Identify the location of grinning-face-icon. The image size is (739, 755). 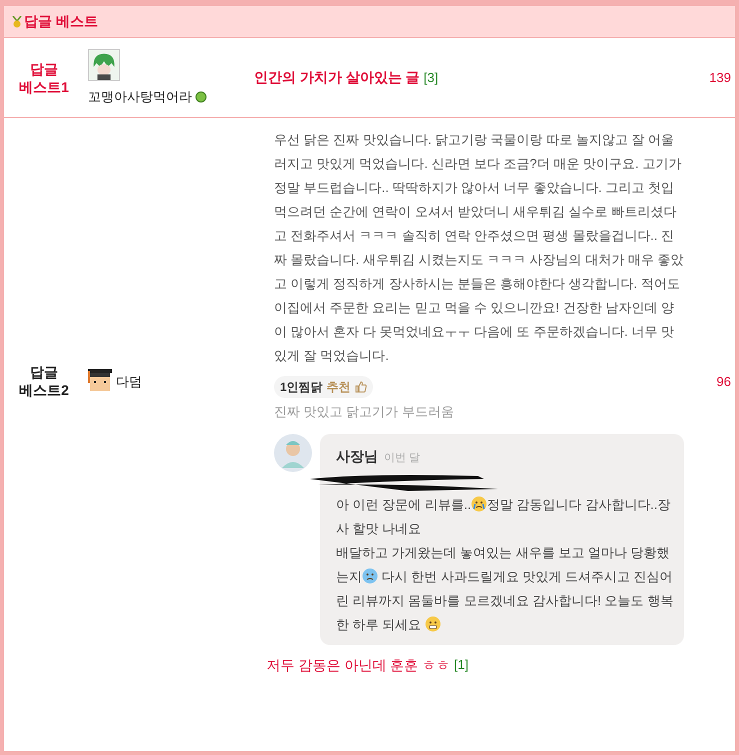
(432, 624).